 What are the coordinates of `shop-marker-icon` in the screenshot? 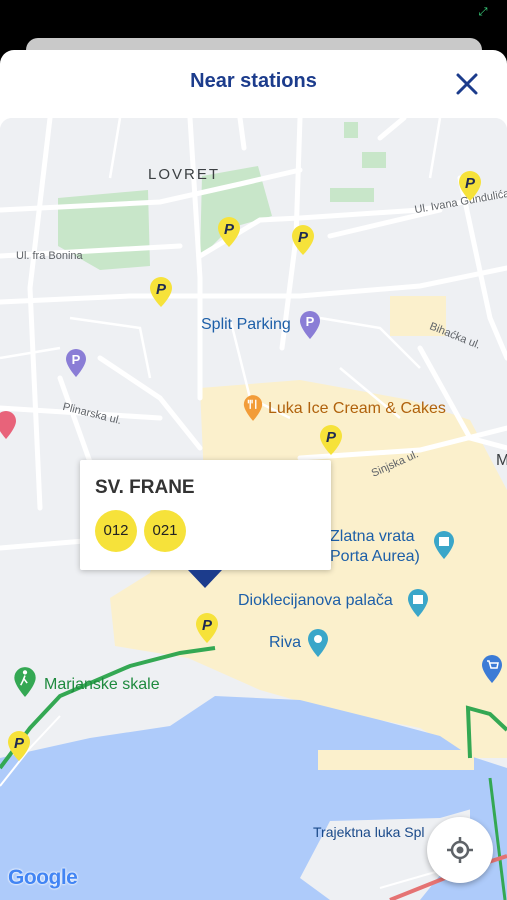 It's located at (9, 425).